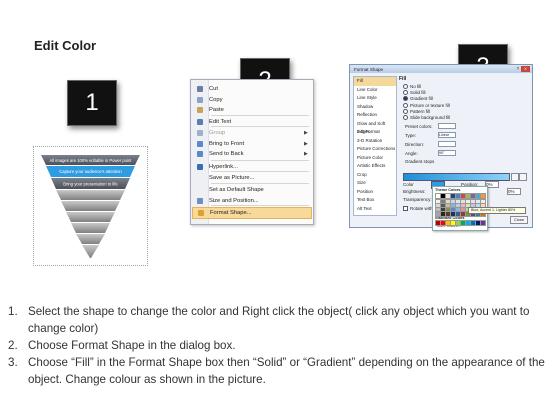  What do you see at coordinates (375, 115) in the screenshot?
I see `category-reflection: Reflection` at bounding box center [375, 115].